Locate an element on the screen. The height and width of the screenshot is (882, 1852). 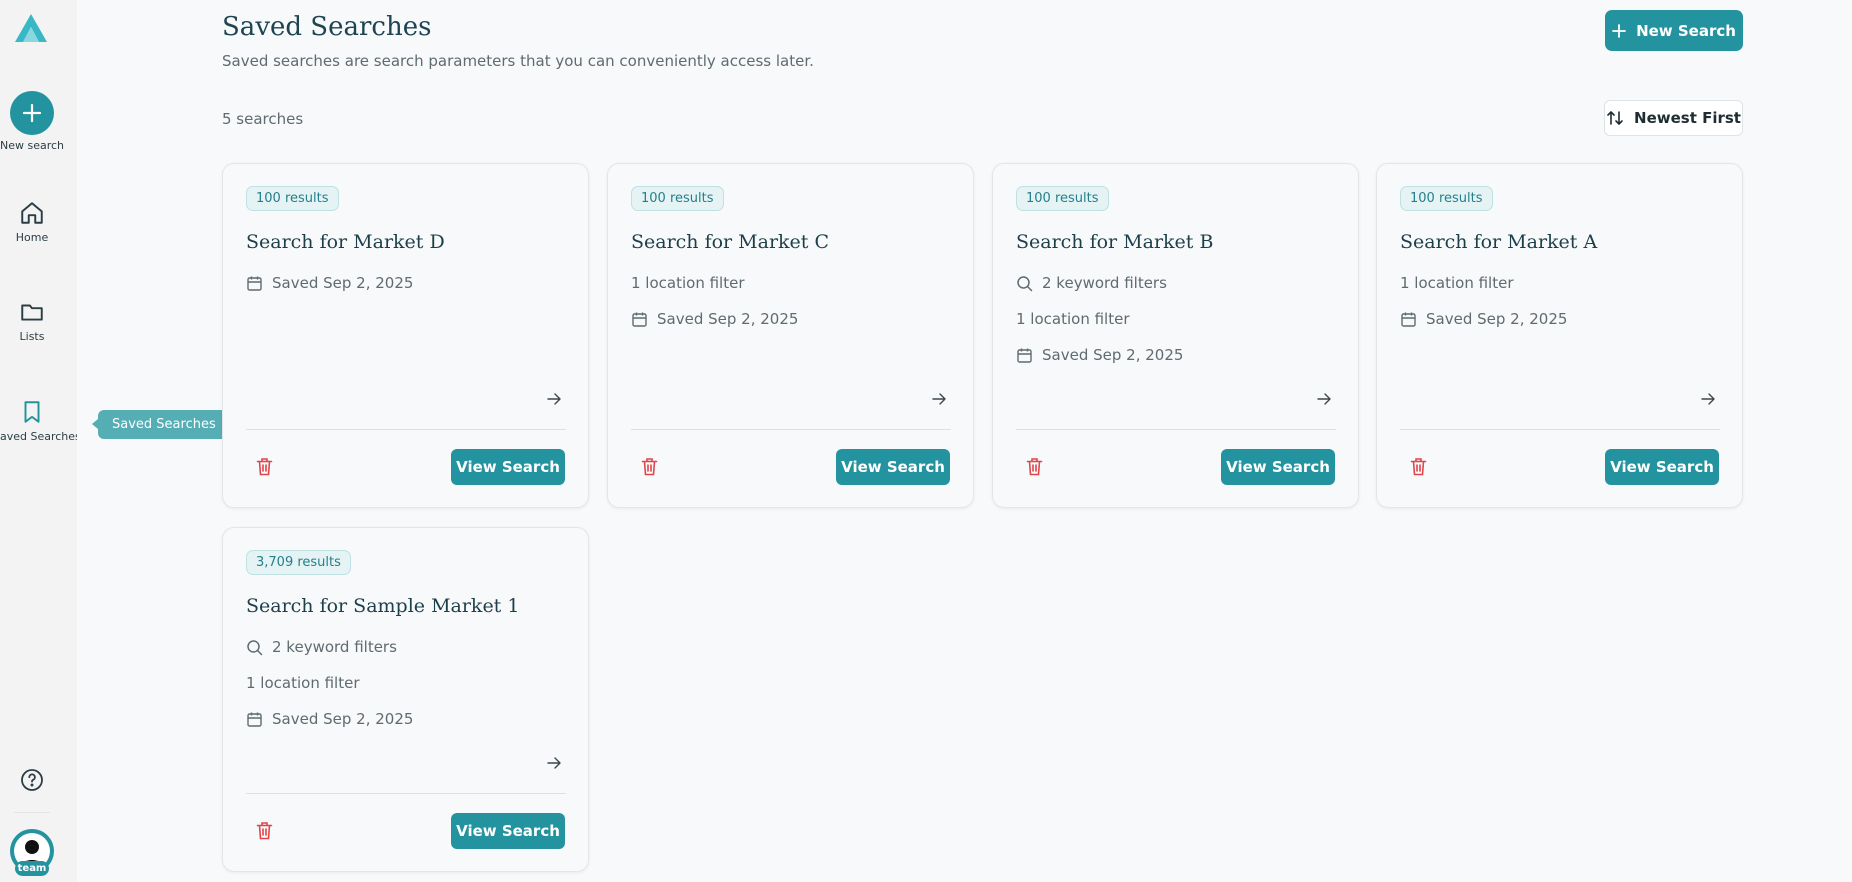
help-icon is located at coordinates (32, 780).